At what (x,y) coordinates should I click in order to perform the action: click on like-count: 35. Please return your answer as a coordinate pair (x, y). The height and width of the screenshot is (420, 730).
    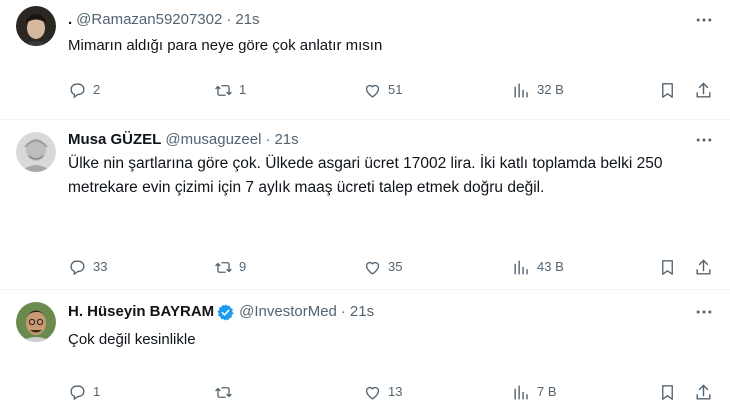
    Looking at the image, I should click on (395, 266).